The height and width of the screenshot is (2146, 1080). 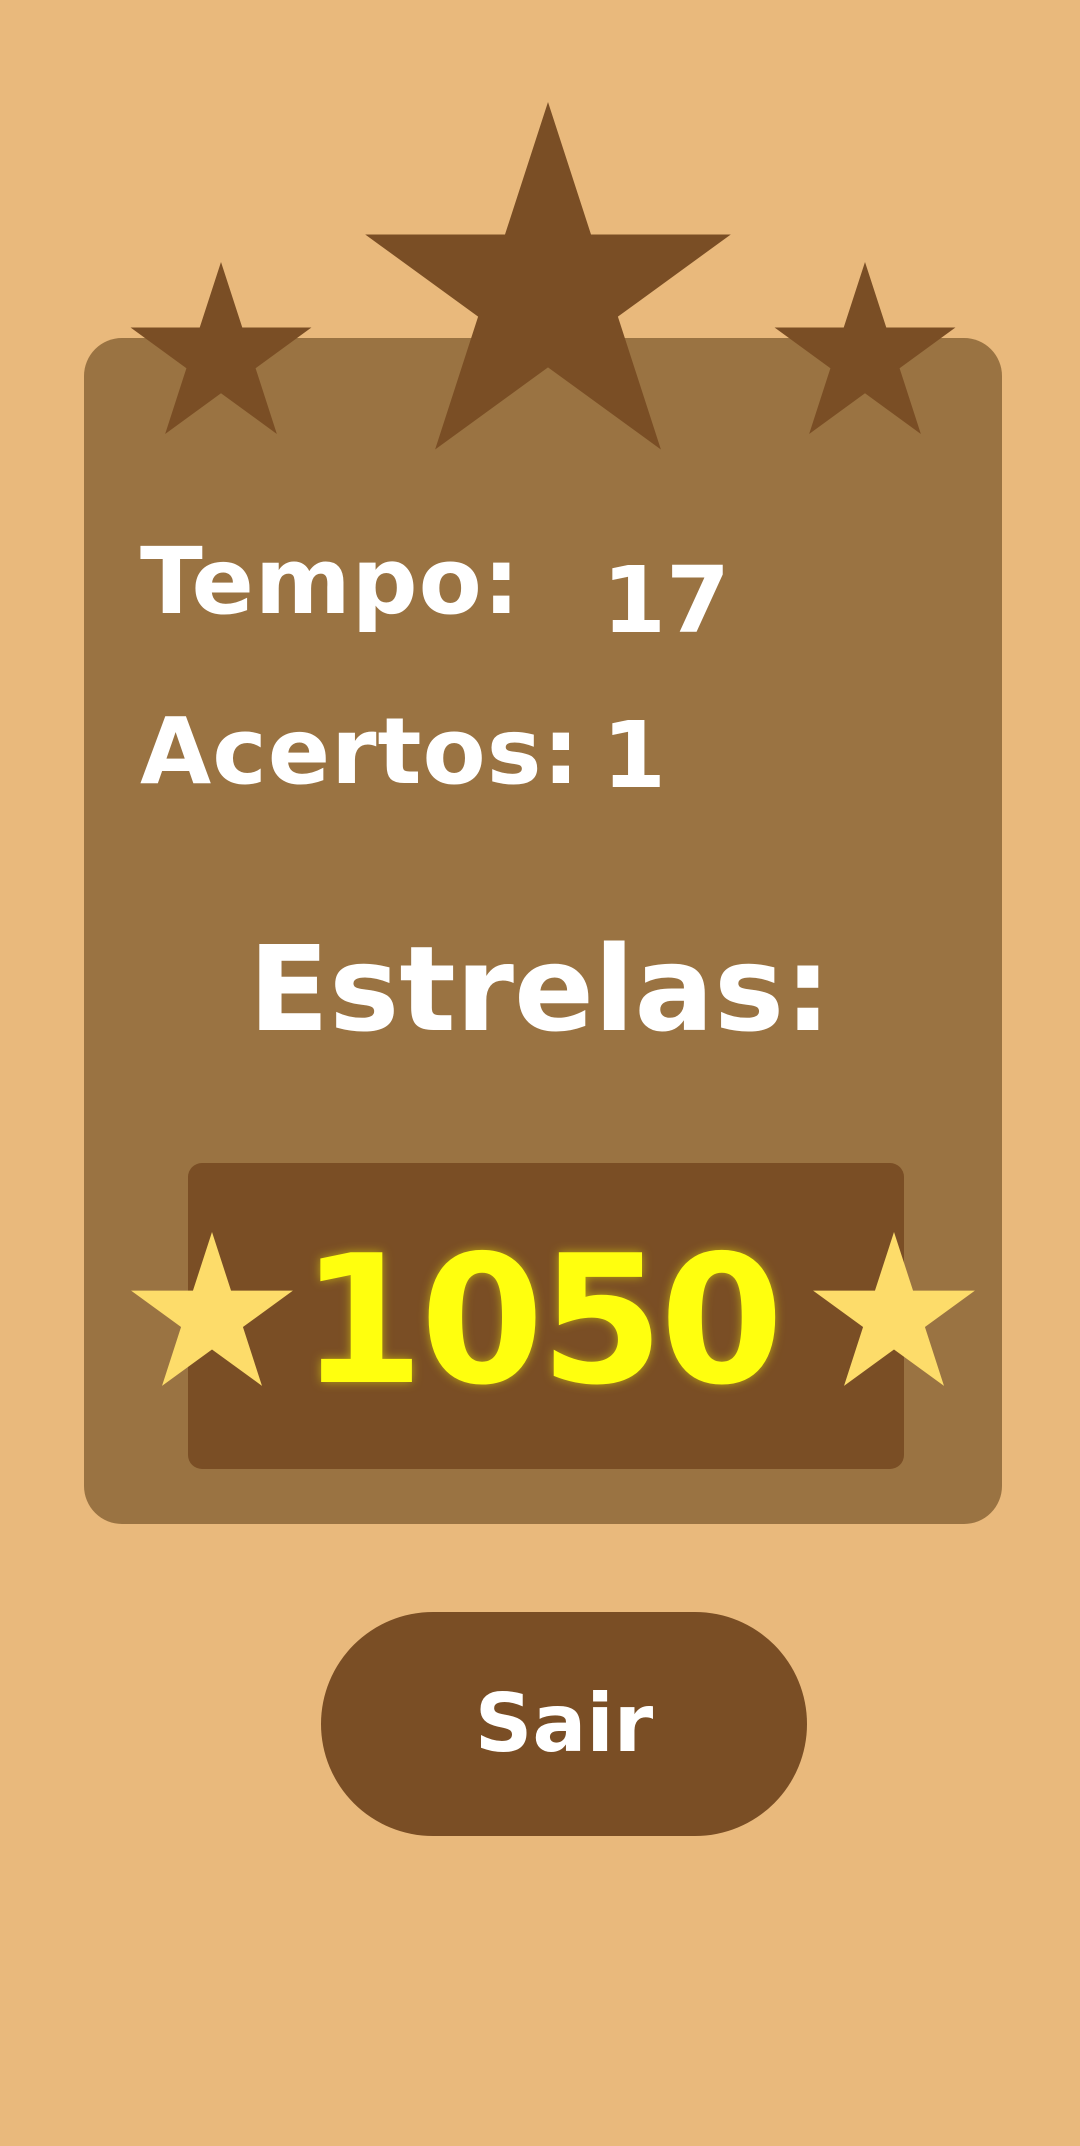 I want to click on hits-value: 1, so click(x=634, y=755).